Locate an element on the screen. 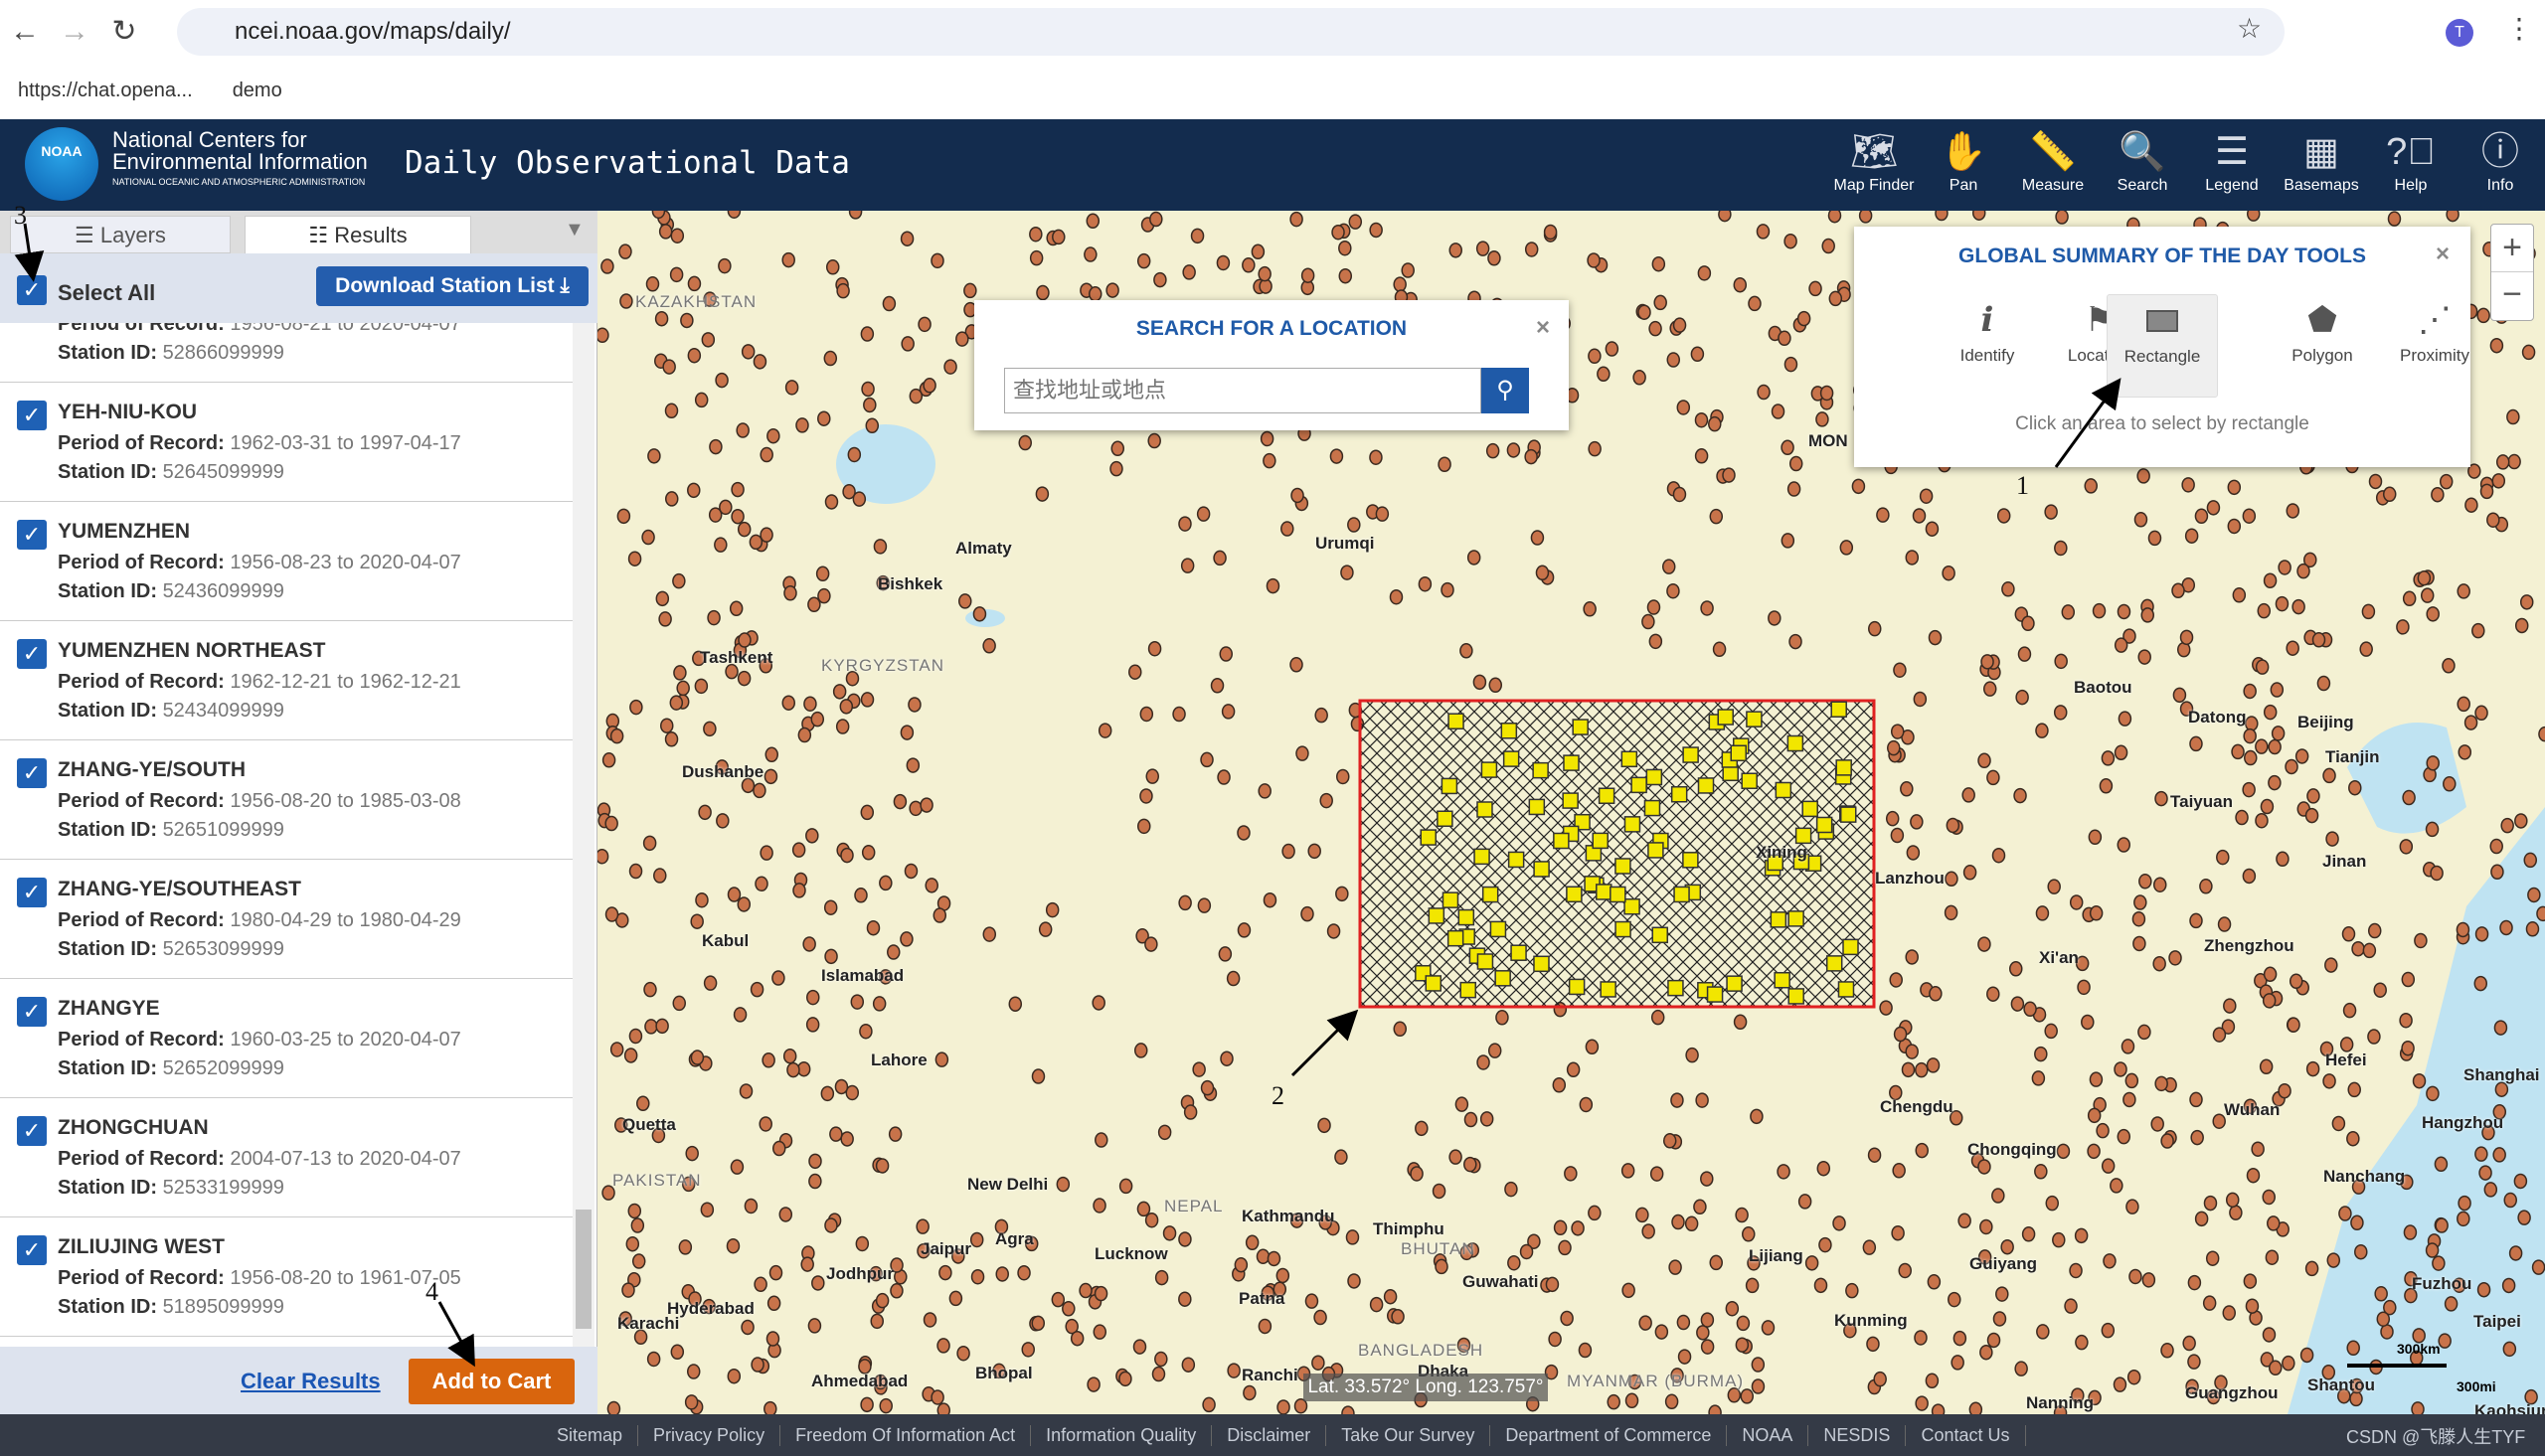 The height and width of the screenshot is (1456, 2545). footer-link: Privacy Policy is located at coordinates (709, 1435).